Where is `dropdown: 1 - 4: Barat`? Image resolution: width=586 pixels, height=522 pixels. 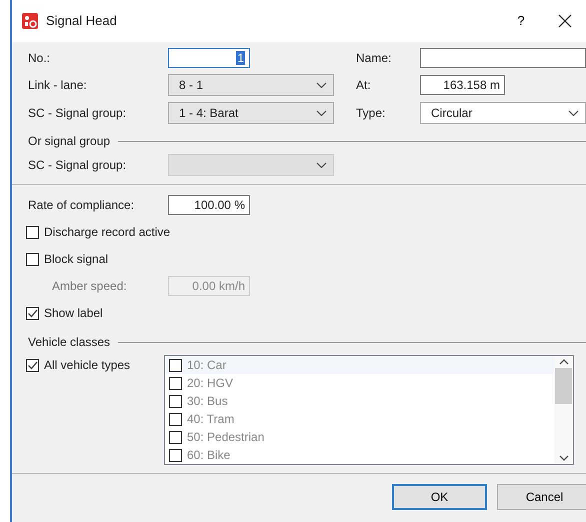 dropdown: 1 - 4: Barat is located at coordinates (251, 113).